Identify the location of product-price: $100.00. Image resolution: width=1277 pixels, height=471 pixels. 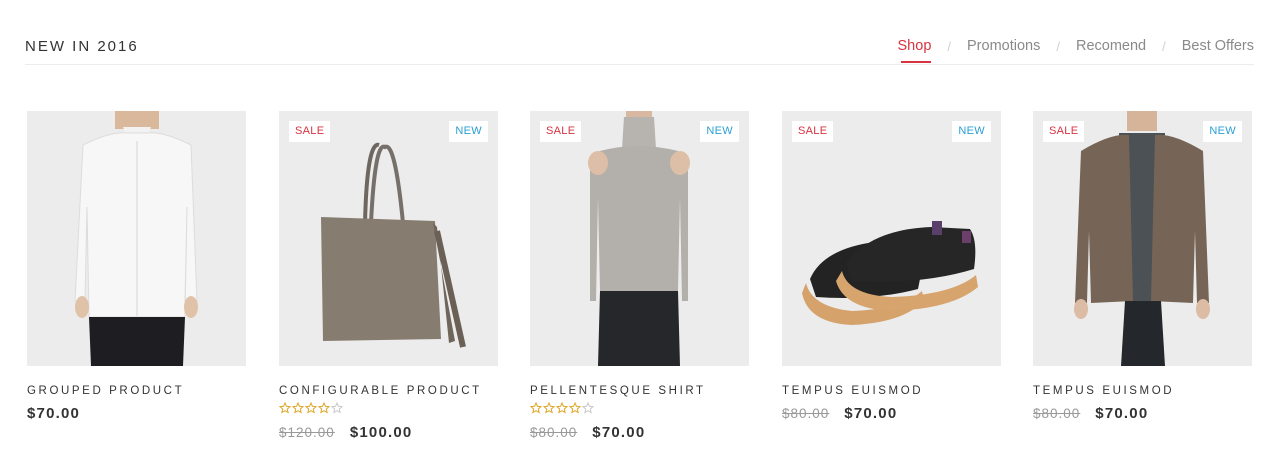
(381, 432).